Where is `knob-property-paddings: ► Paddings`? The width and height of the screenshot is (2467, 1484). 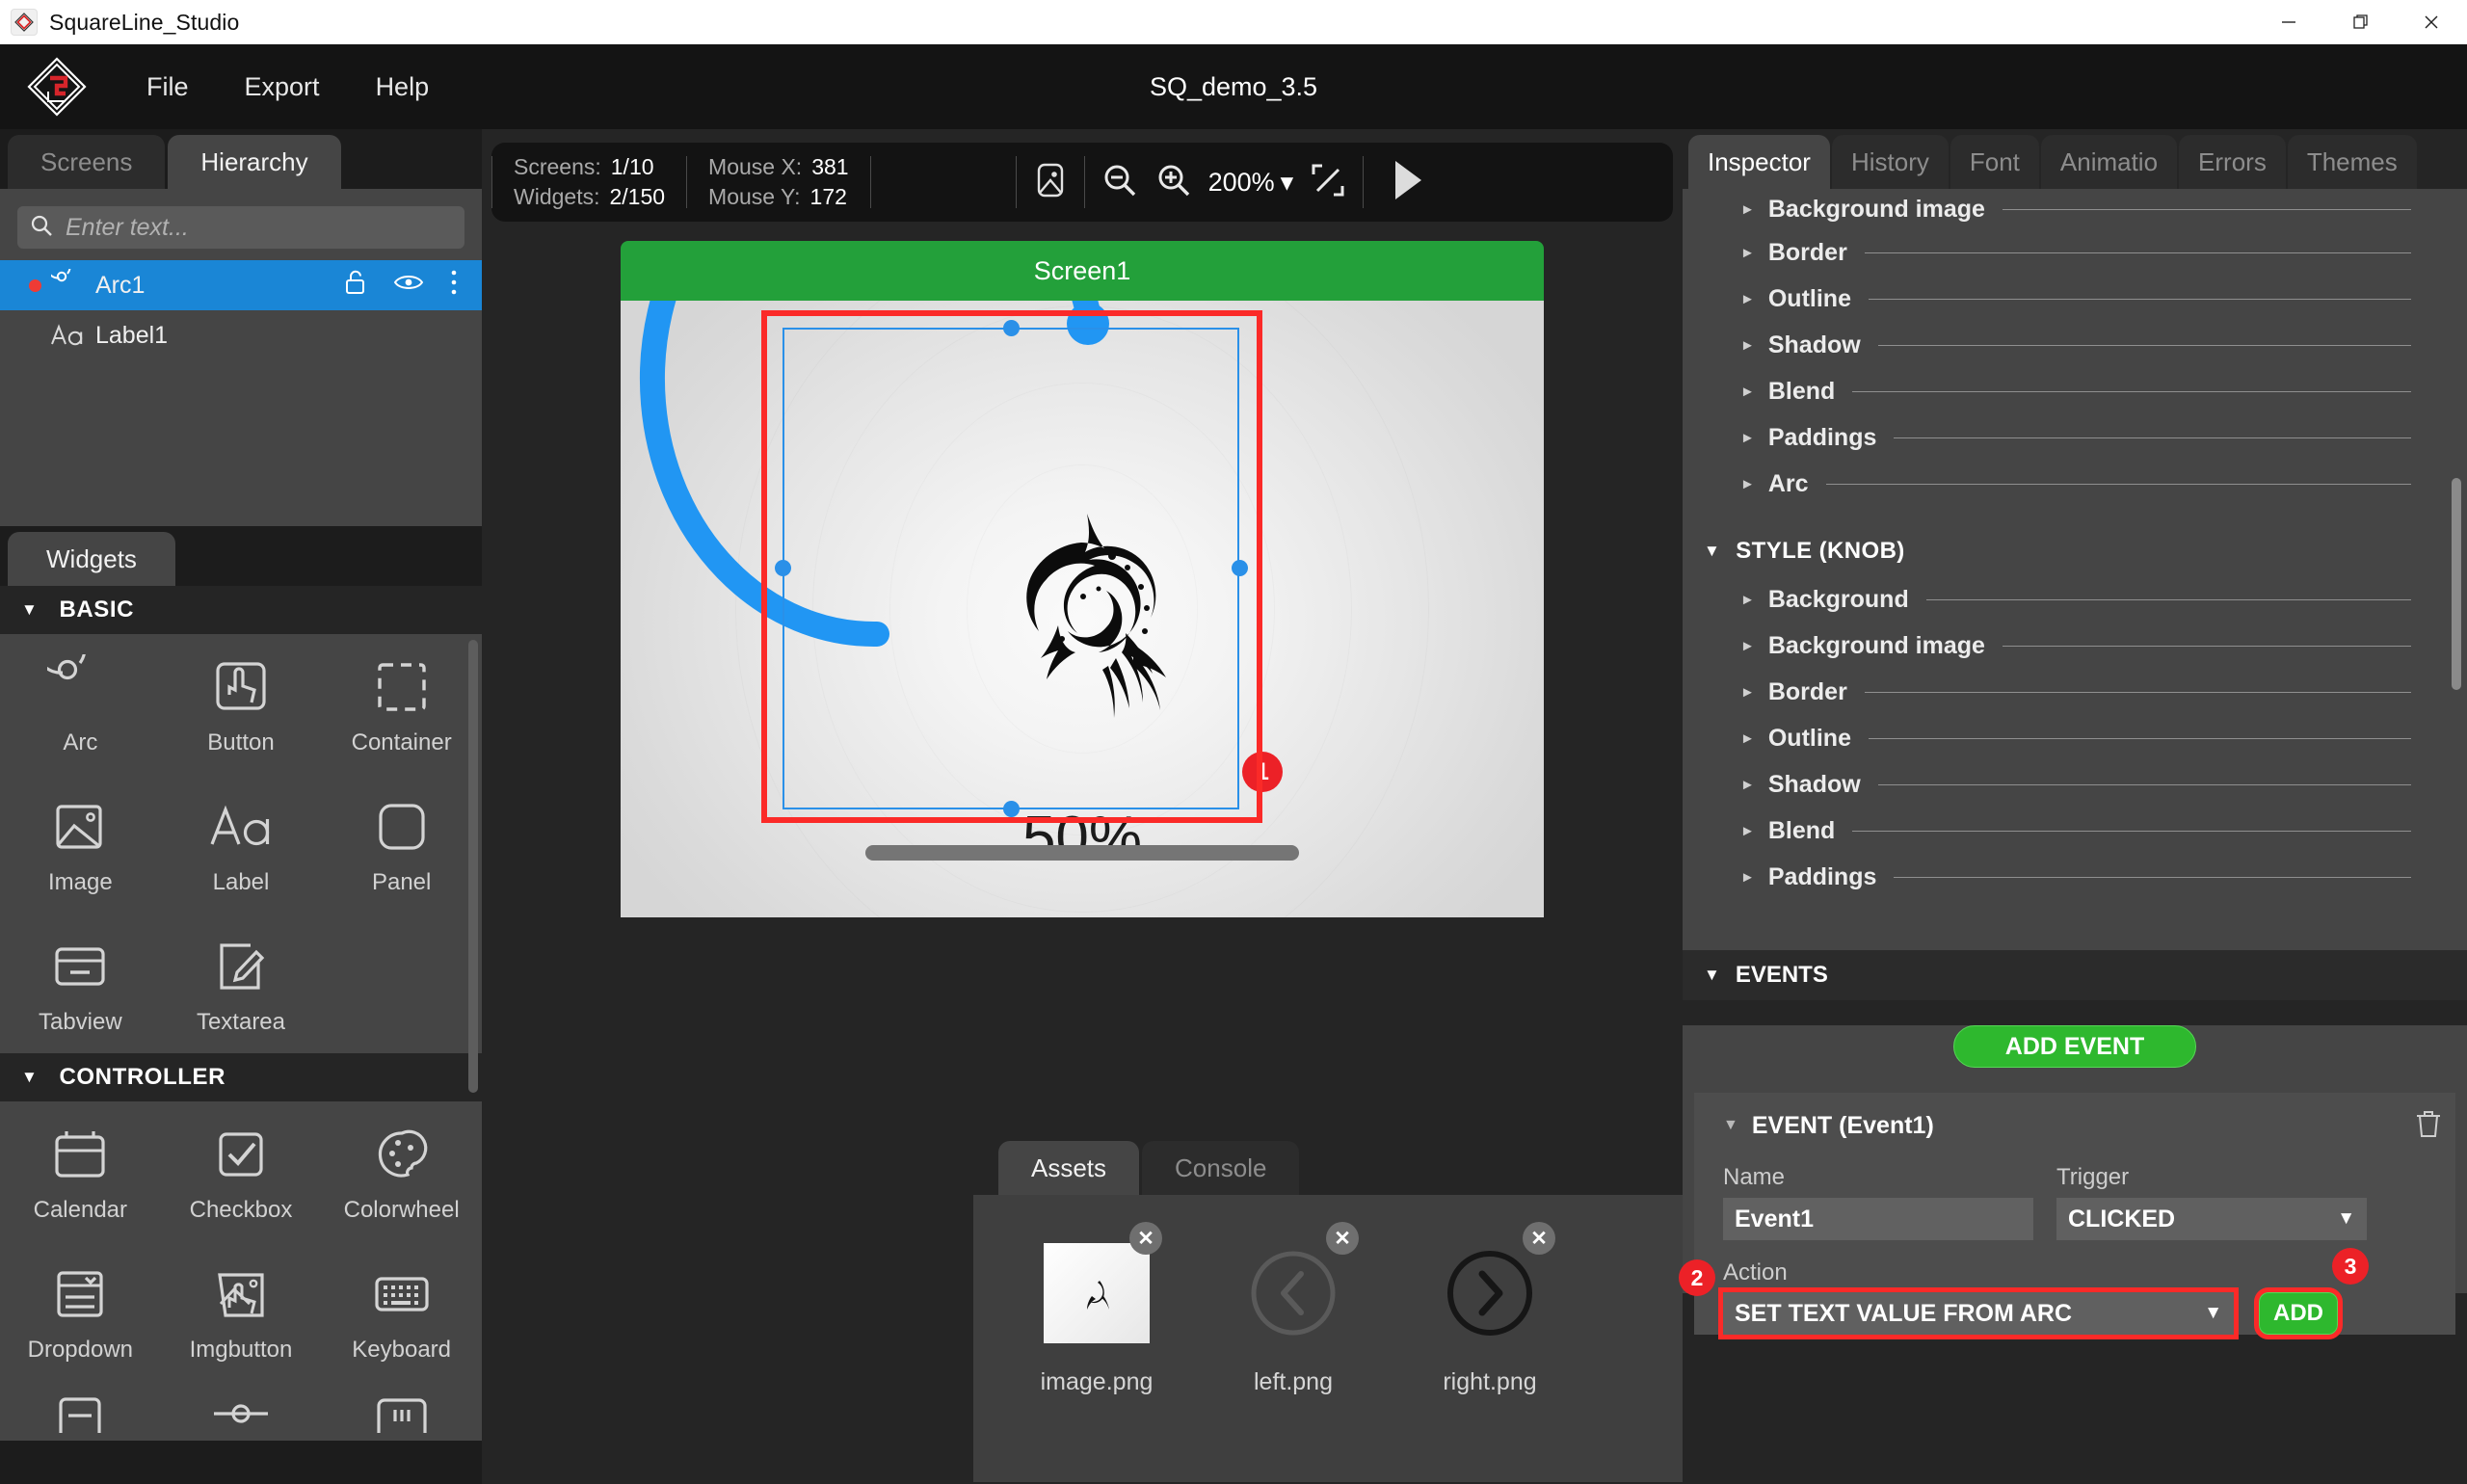 knob-property-paddings: ► Paddings is located at coordinates (2075, 877).